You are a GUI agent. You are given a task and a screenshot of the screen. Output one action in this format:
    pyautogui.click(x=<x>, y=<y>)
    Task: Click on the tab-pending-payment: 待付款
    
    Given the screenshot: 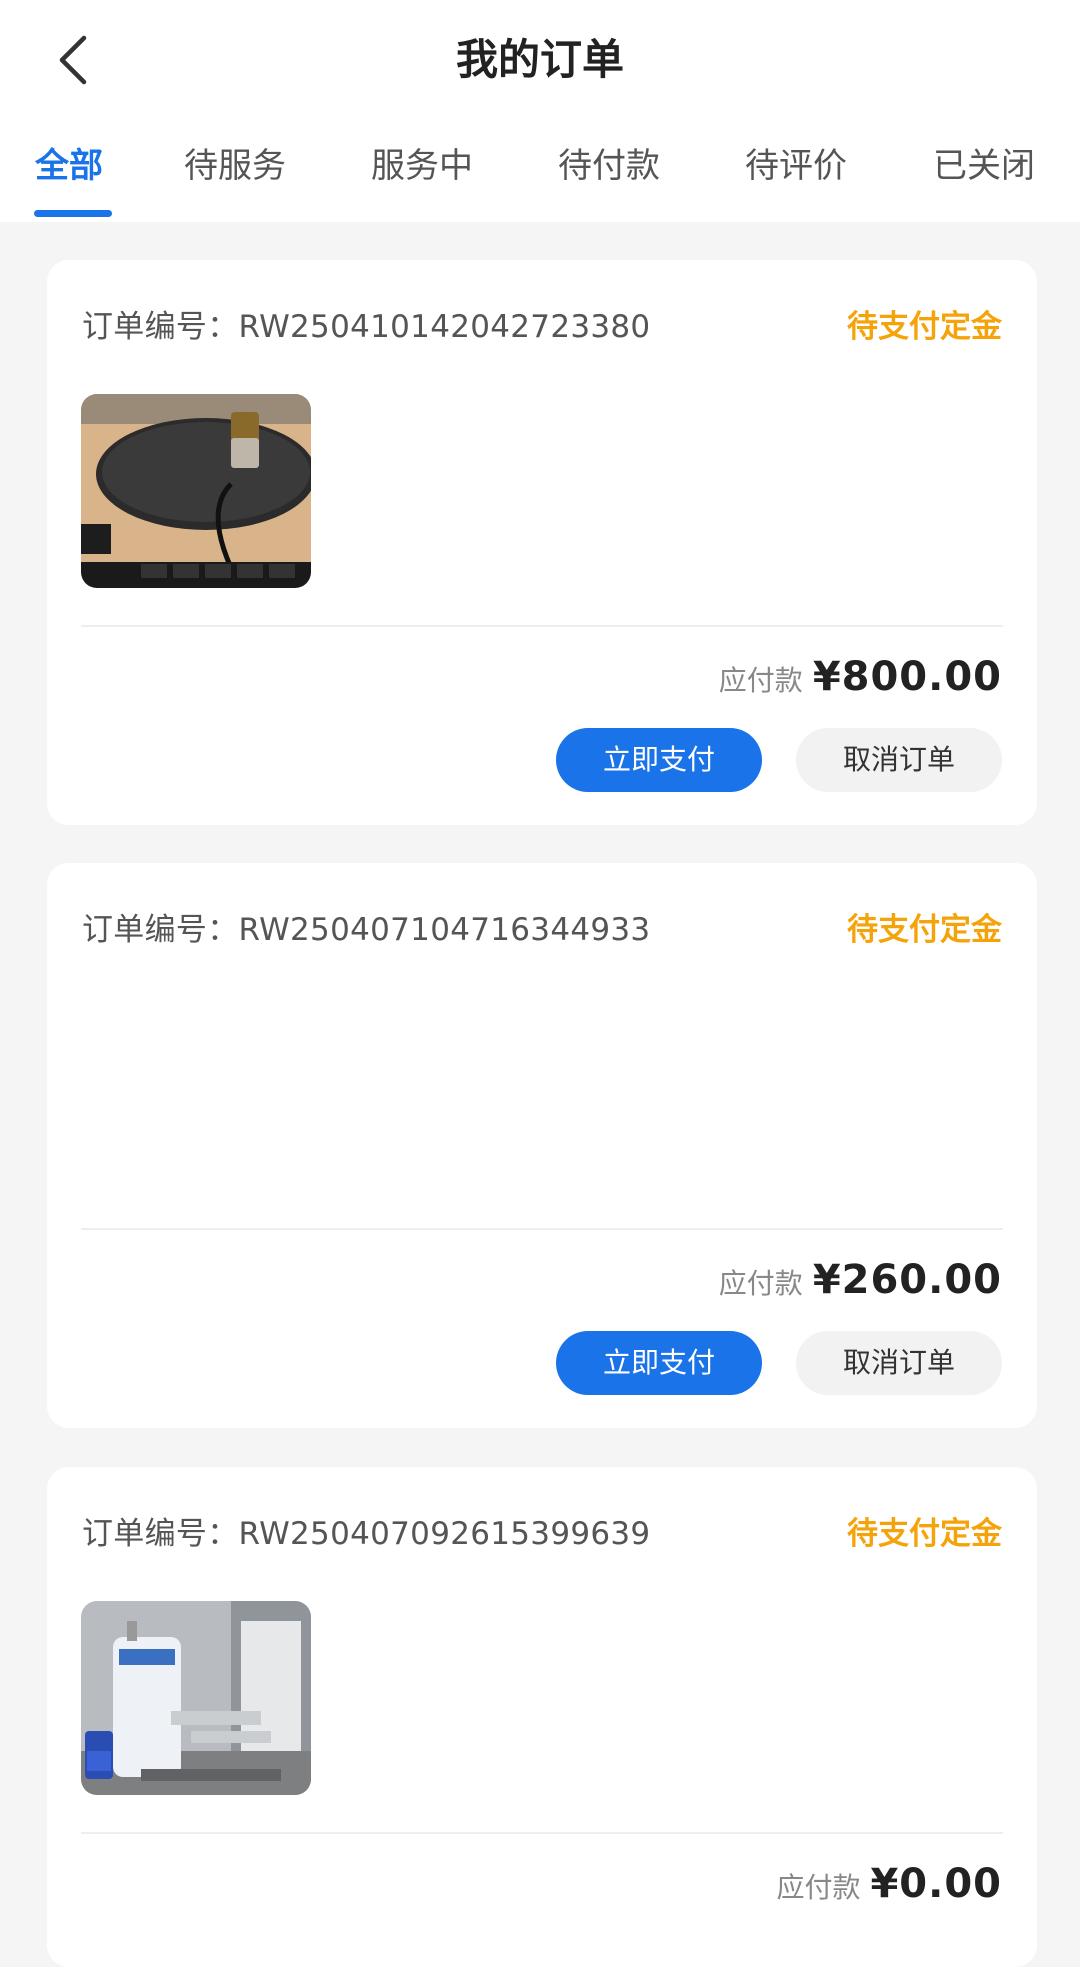 What is the action you would take?
    pyautogui.click(x=609, y=166)
    